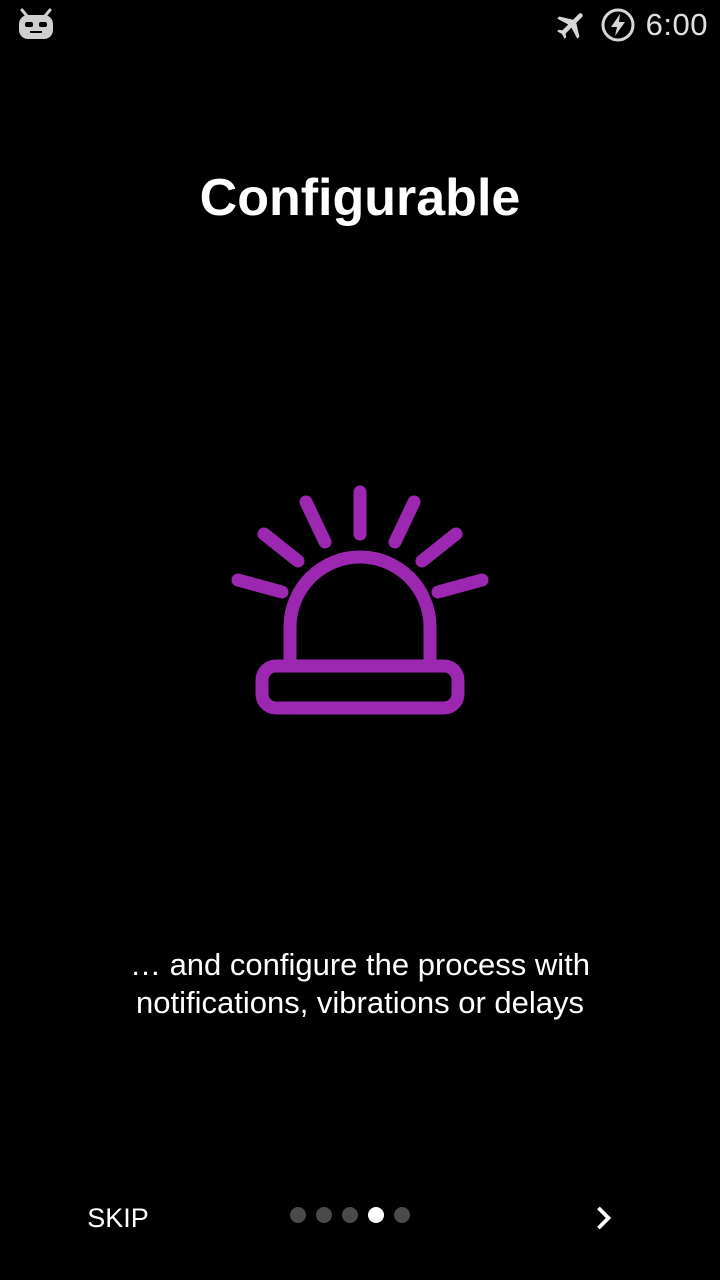 Image resolution: width=720 pixels, height=1280 pixels. I want to click on status-icons: 6:00, so click(631, 25).